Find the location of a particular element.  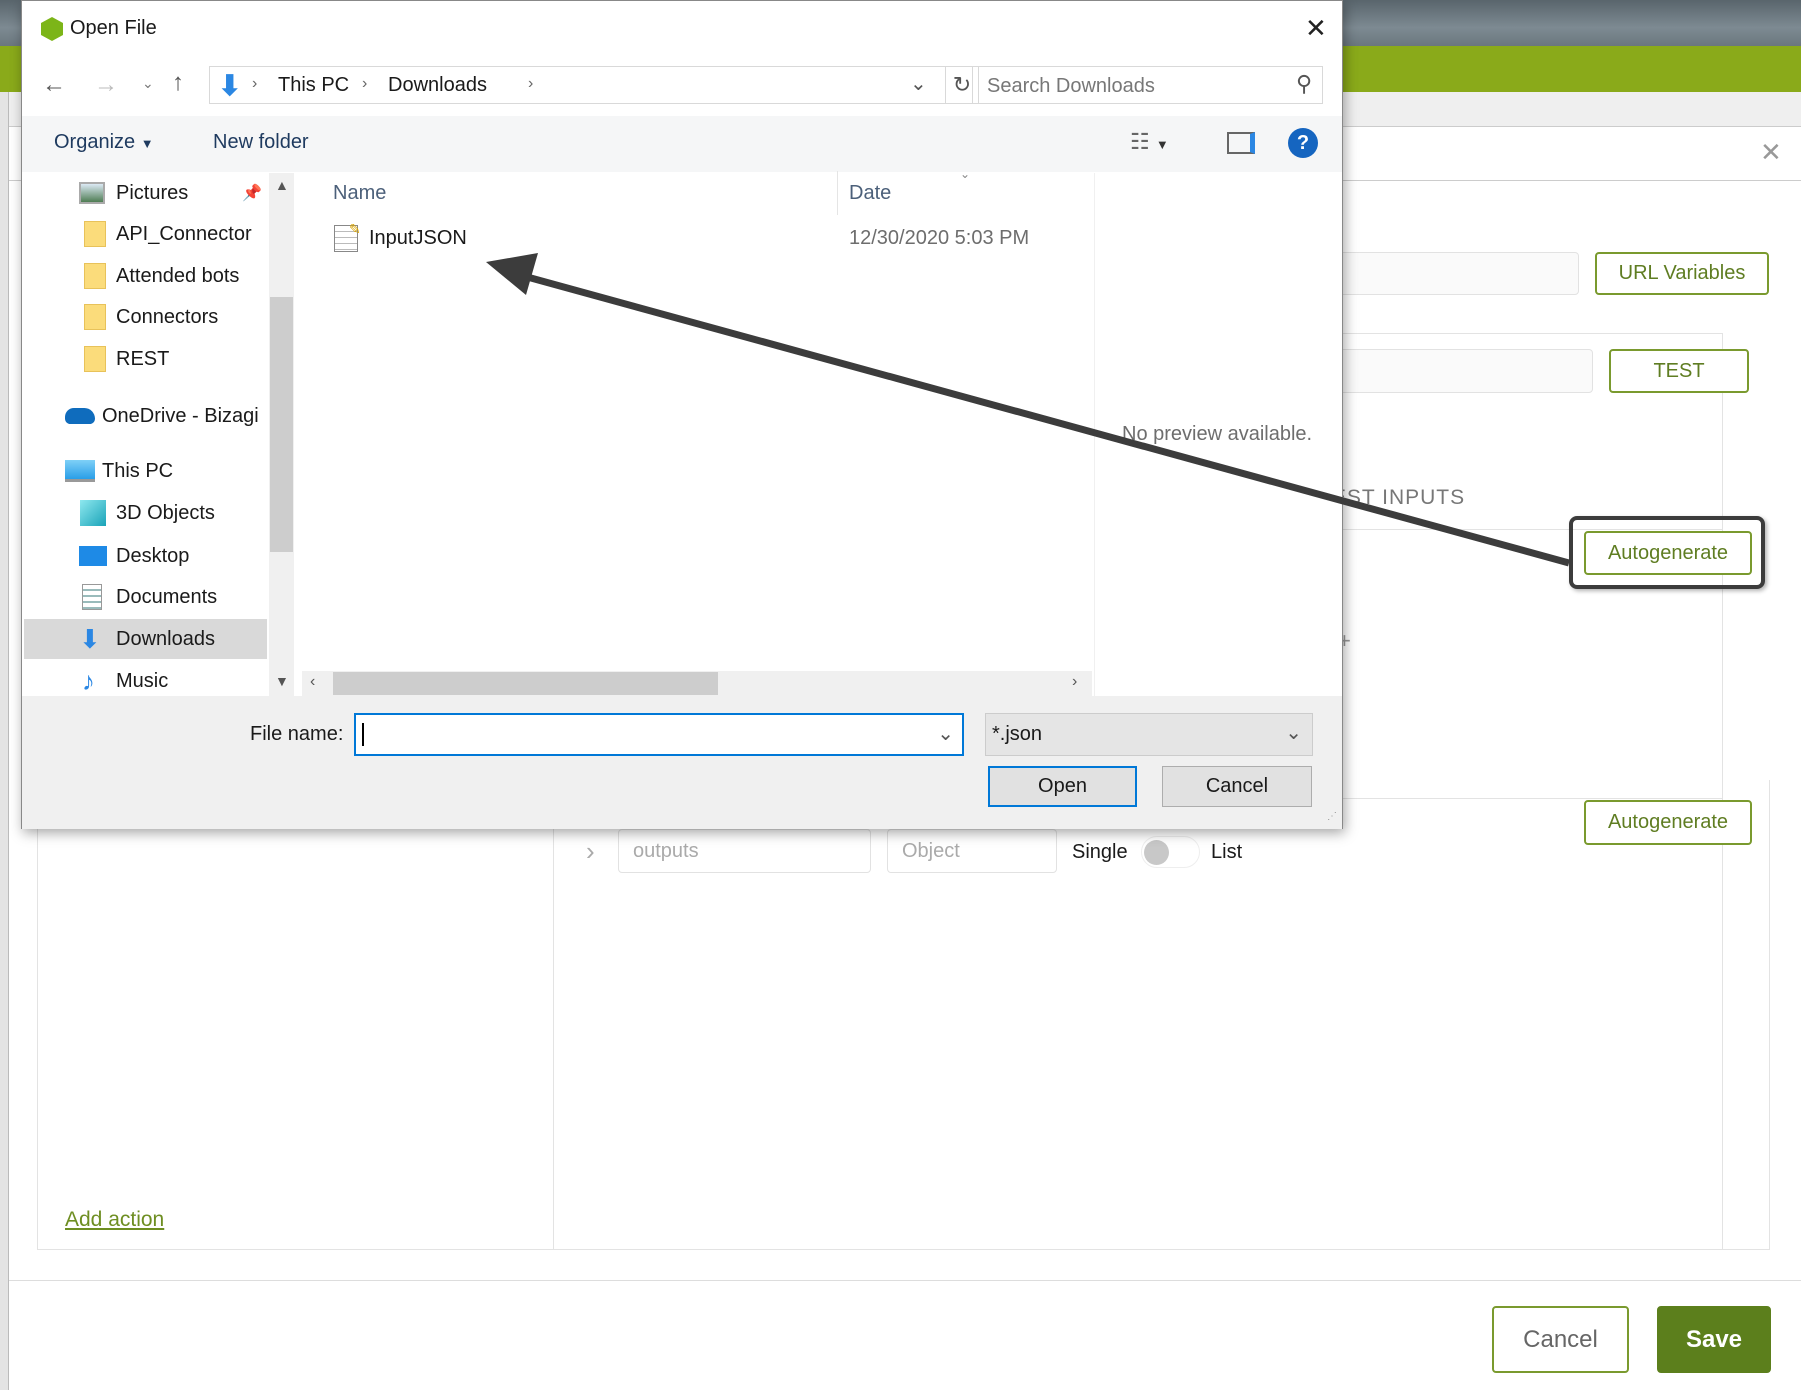

arrow-shaft is located at coordinates (1044, 419).